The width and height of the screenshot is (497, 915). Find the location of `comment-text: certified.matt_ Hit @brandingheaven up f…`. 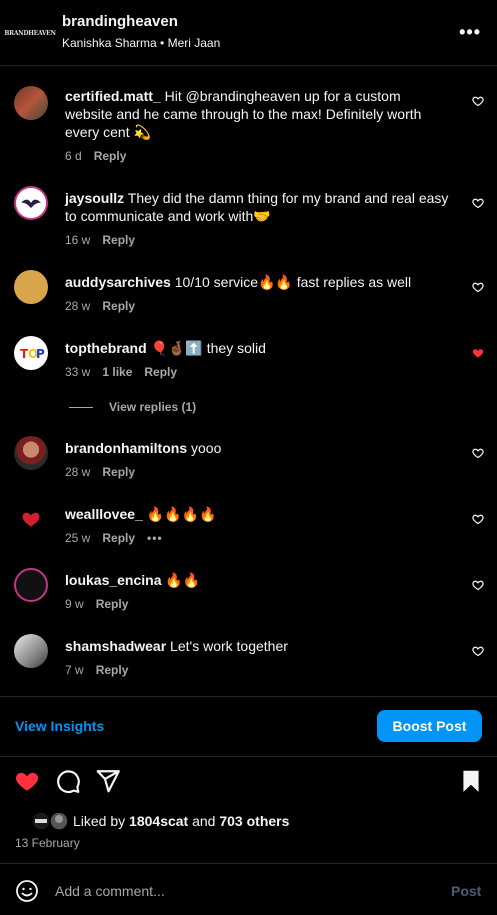

comment-text: certified.matt_ Hit @brandingheaven up f… is located at coordinates (257, 114).